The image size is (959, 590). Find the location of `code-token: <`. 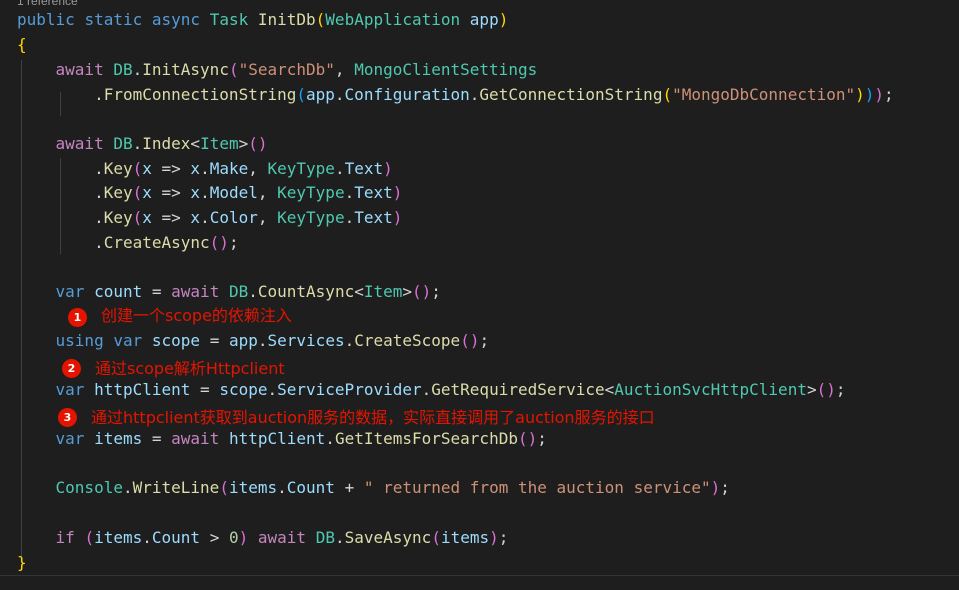

code-token: < is located at coordinates (195, 143).